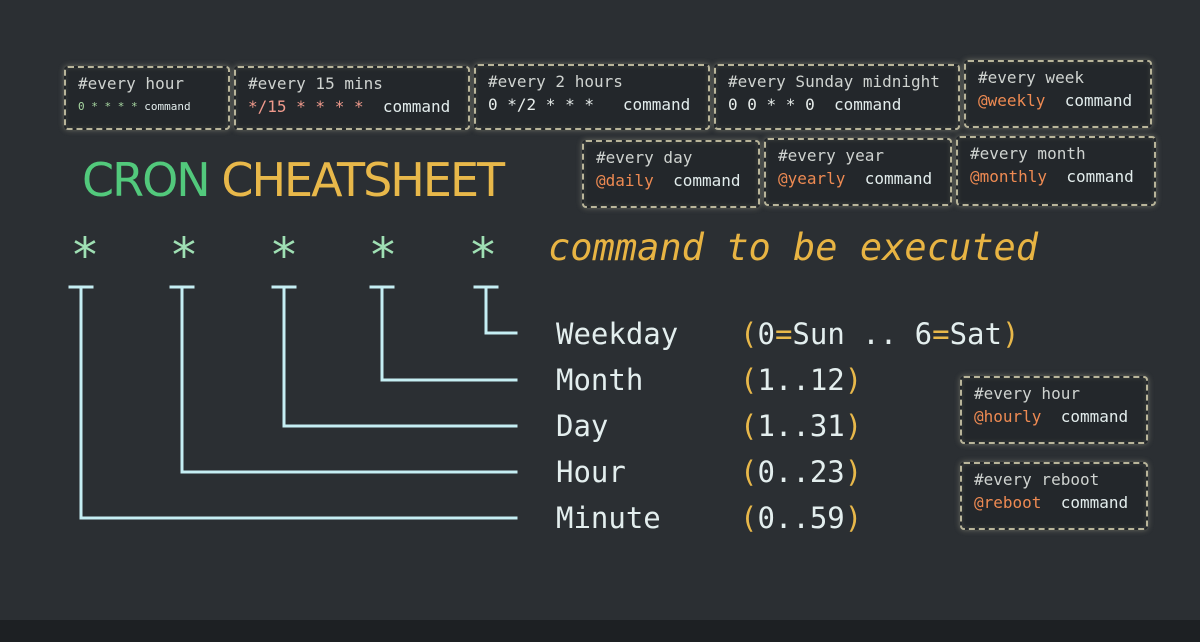  Describe the element at coordinates (85, 256) in the screenshot. I see `star-minute: *` at that location.